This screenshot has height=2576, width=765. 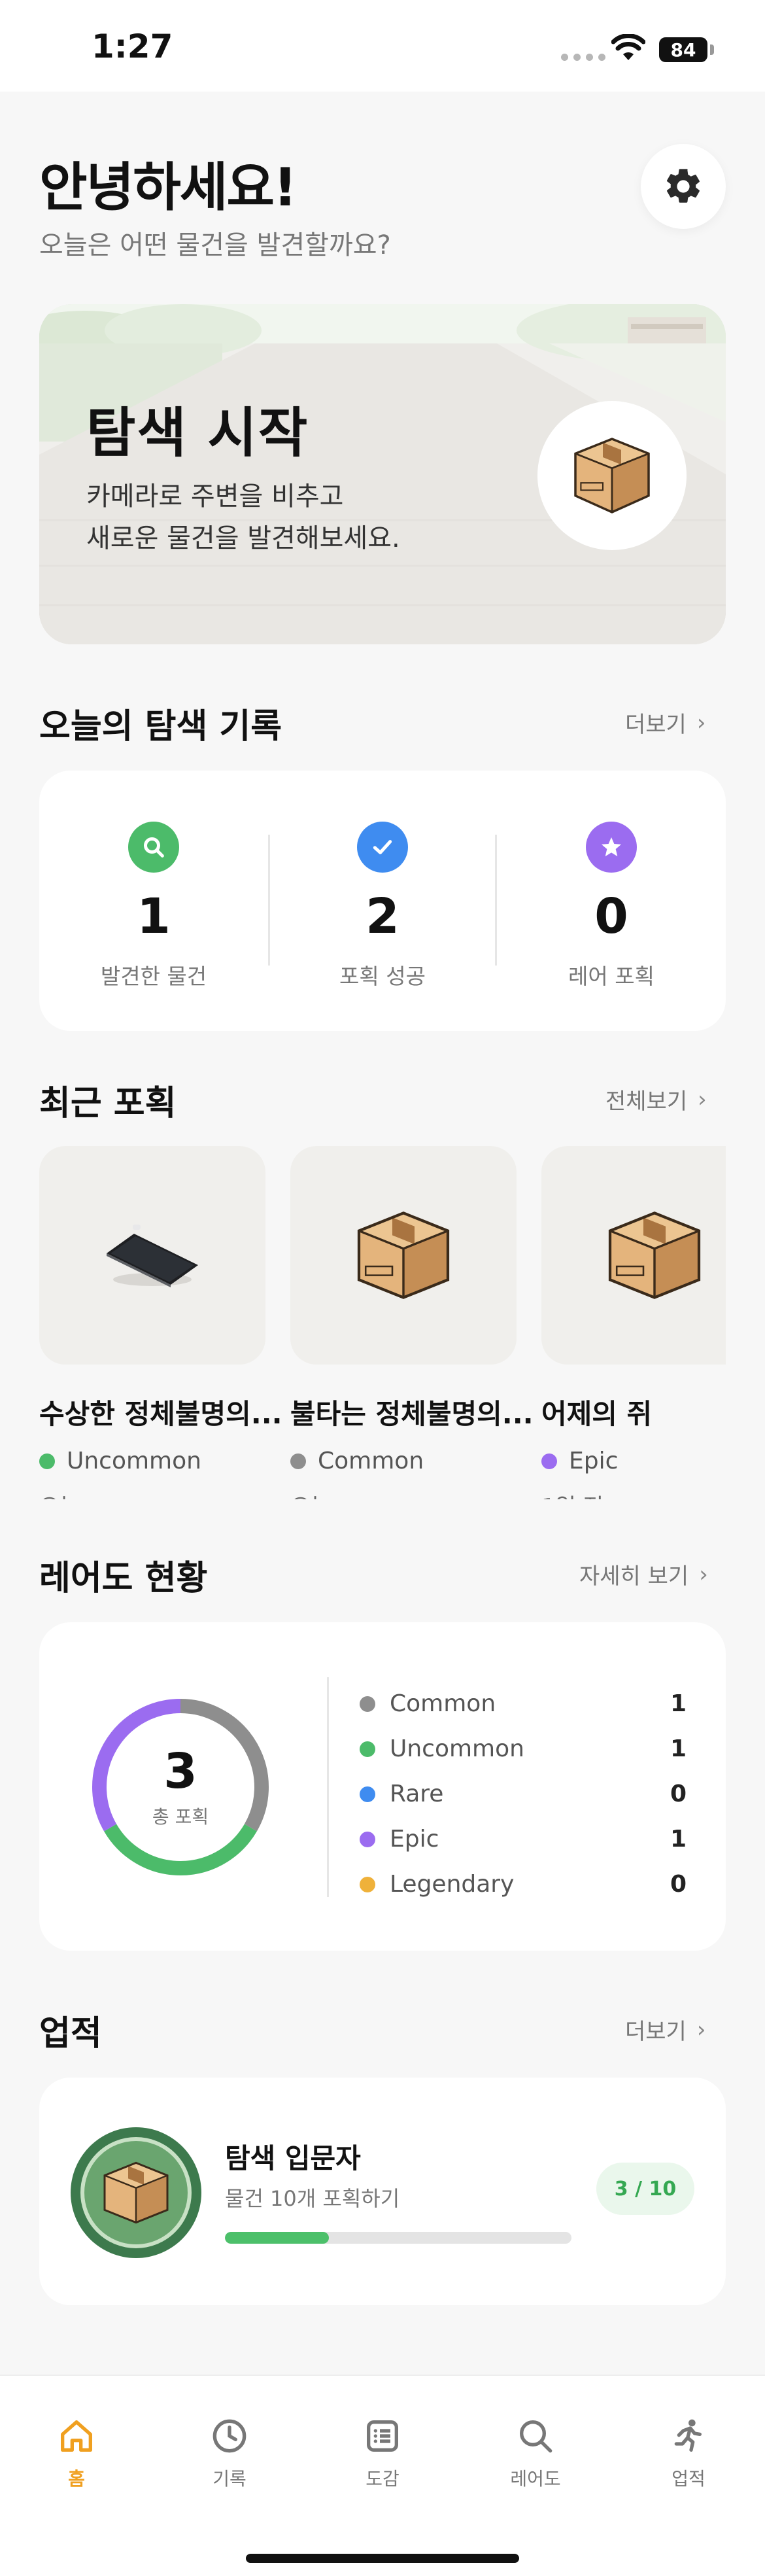 I want to click on cellular-signal-icon, so click(x=583, y=57).